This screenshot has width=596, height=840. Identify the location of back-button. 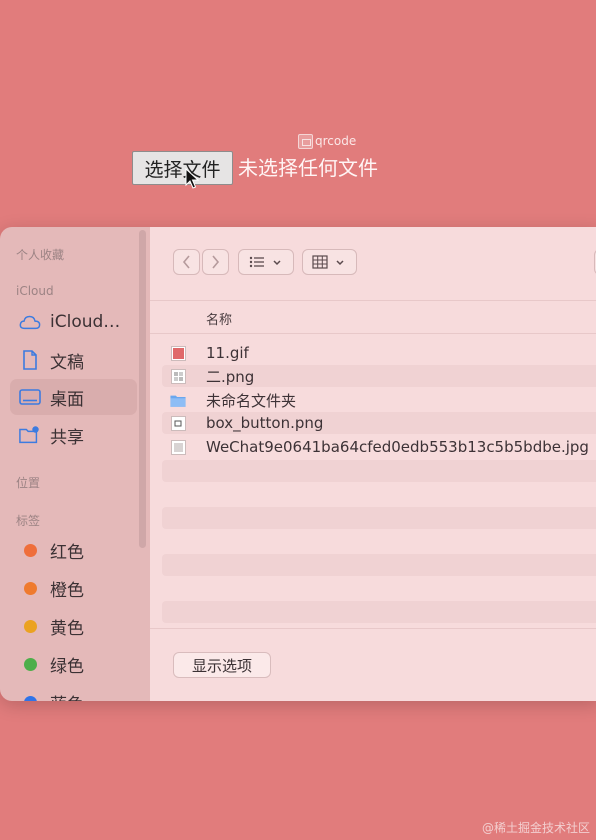
(186, 262).